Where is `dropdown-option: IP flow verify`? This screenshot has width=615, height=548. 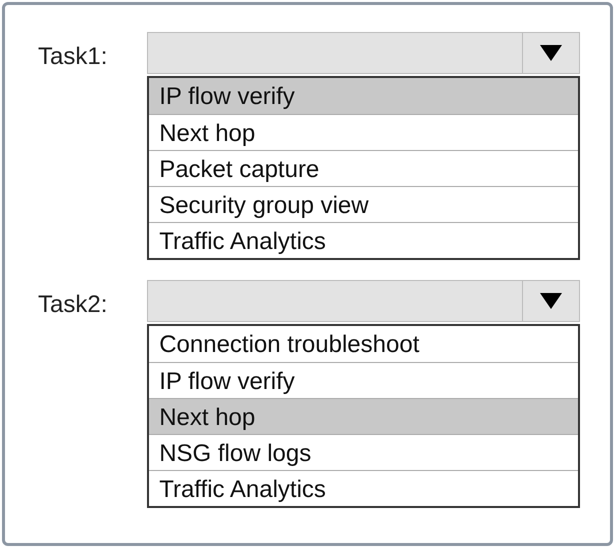 dropdown-option: IP flow verify is located at coordinates (363, 96).